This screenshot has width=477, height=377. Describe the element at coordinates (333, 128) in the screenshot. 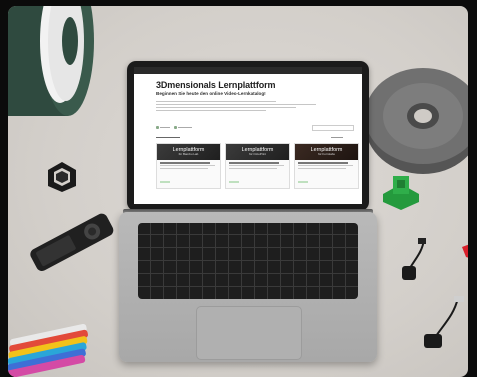

I see `search-input` at that location.